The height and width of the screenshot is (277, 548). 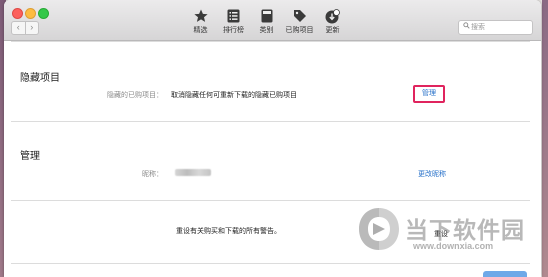 I want to click on title-bar: ‹ › 精选 排行榜 类别 已购项目 更新 搜索, so click(x=272, y=20).